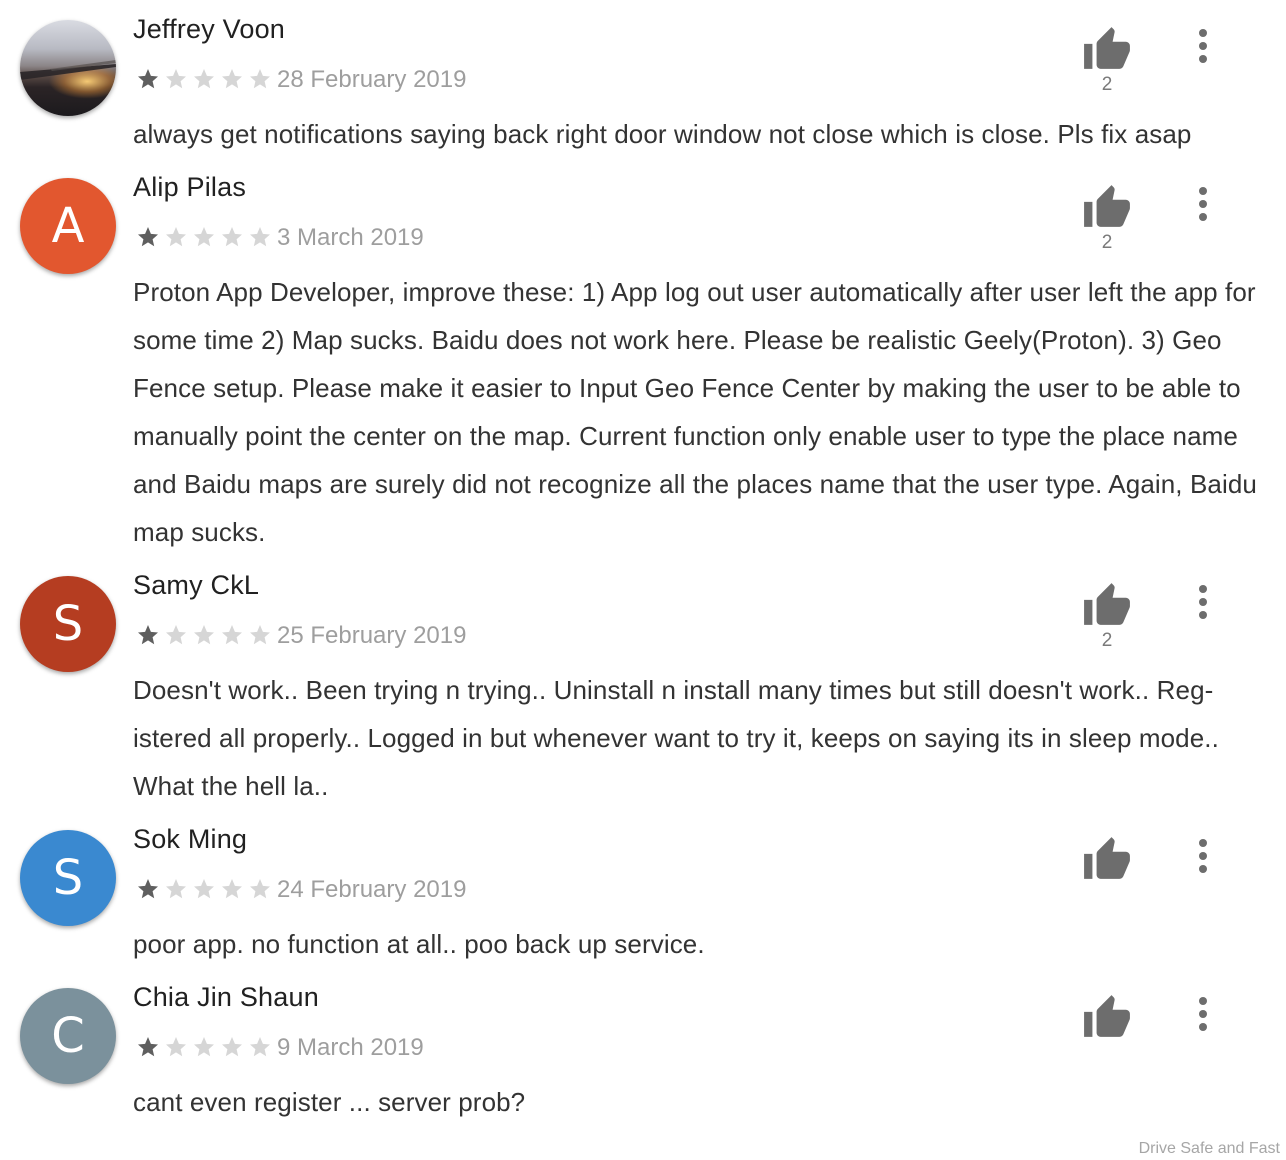  I want to click on review-date: 25 February 2019, so click(372, 635).